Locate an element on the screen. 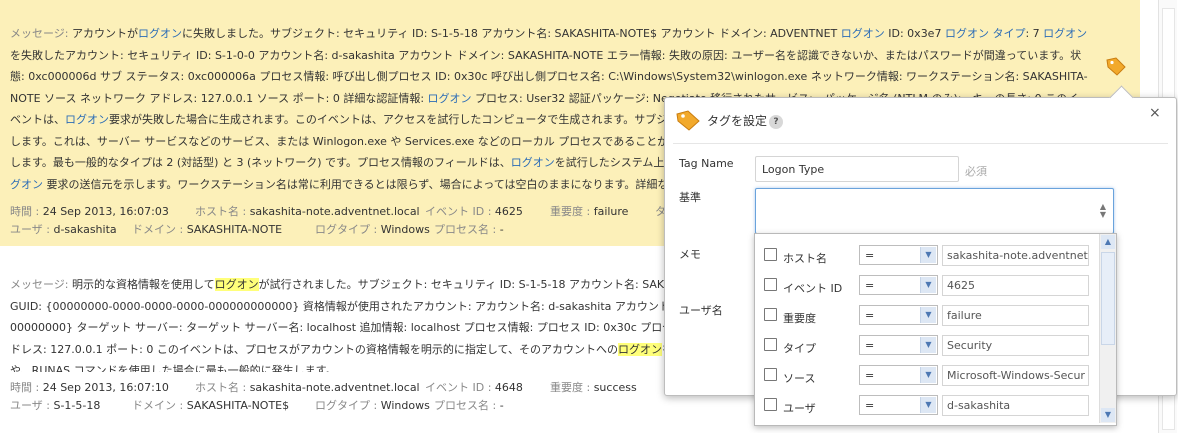  tag-icon is located at coordinates (1116, 67).